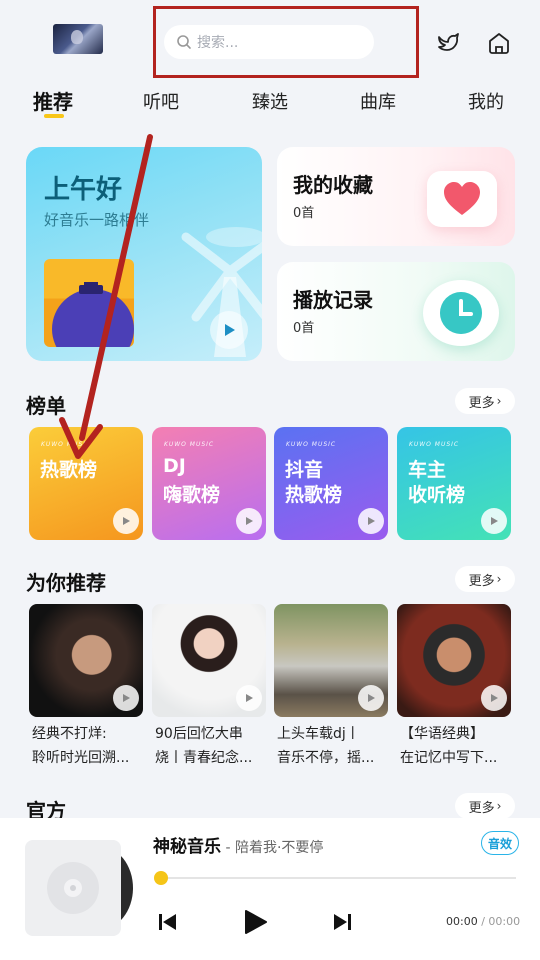 This screenshot has width=540, height=960. Describe the element at coordinates (437, 495) in the screenshot. I see `chart-subtitle: 收听榜` at that location.